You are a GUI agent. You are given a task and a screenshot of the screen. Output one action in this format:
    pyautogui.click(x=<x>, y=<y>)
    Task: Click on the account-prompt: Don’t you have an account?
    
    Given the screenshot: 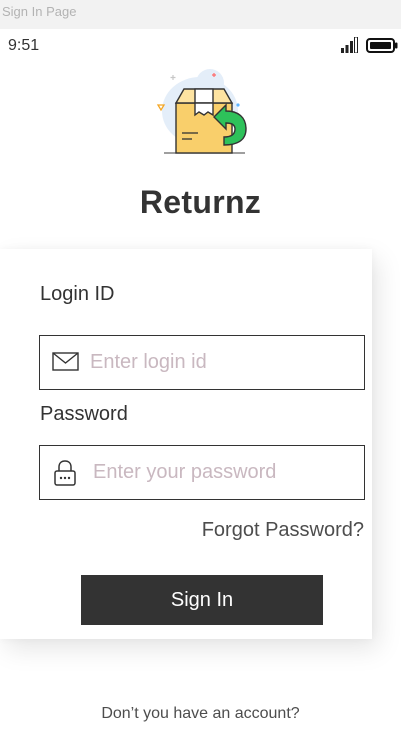 What is the action you would take?
    pyautogui.click(x=200, y=713)
    